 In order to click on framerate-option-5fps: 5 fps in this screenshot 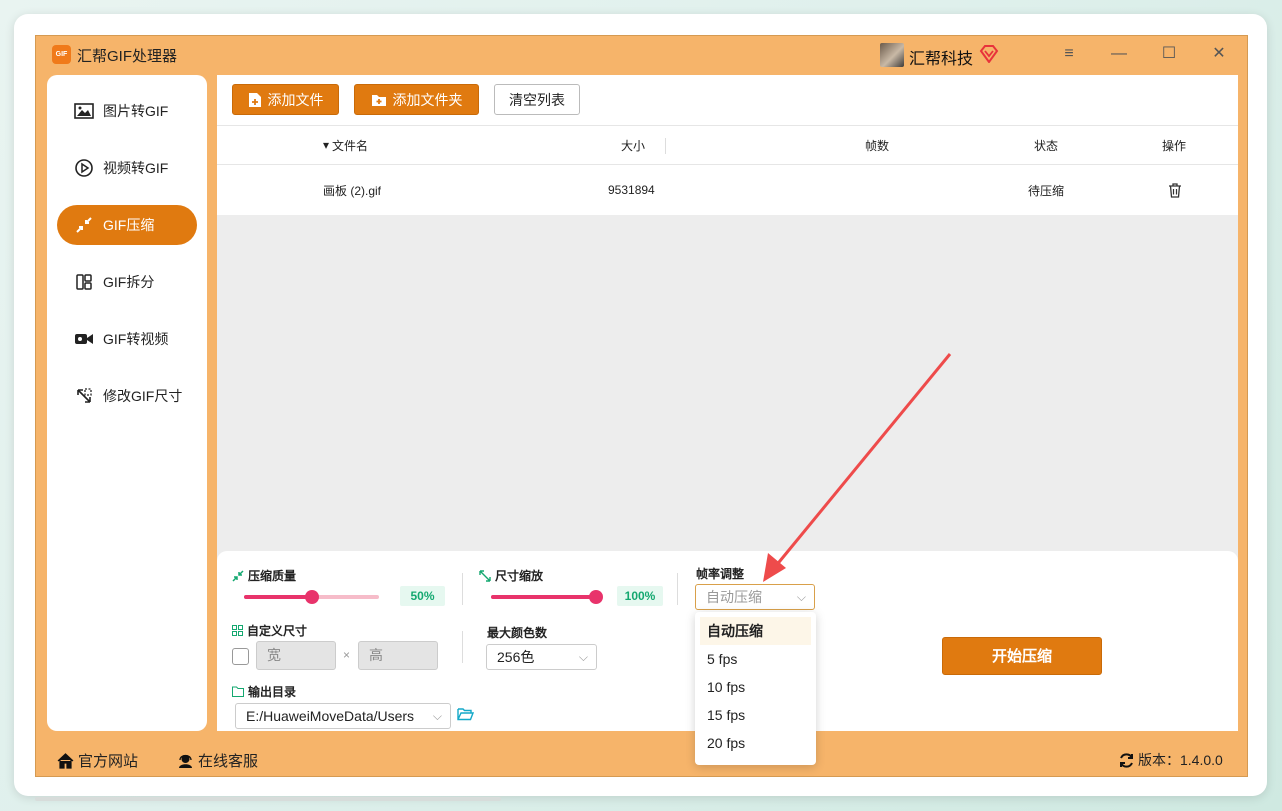, I will do `click(755, 659)`.